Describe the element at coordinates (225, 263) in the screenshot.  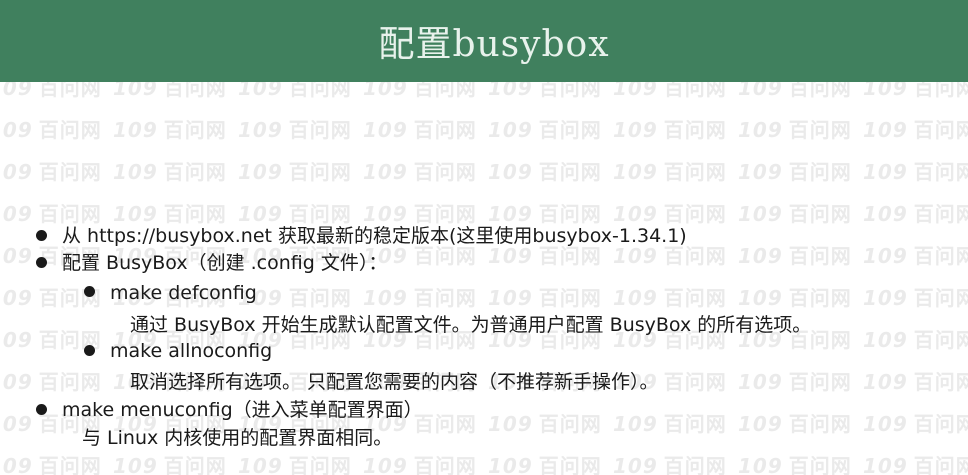
I see `list-item-configure: 配置 BusyBox（创建 .config 文件）：` at that location.